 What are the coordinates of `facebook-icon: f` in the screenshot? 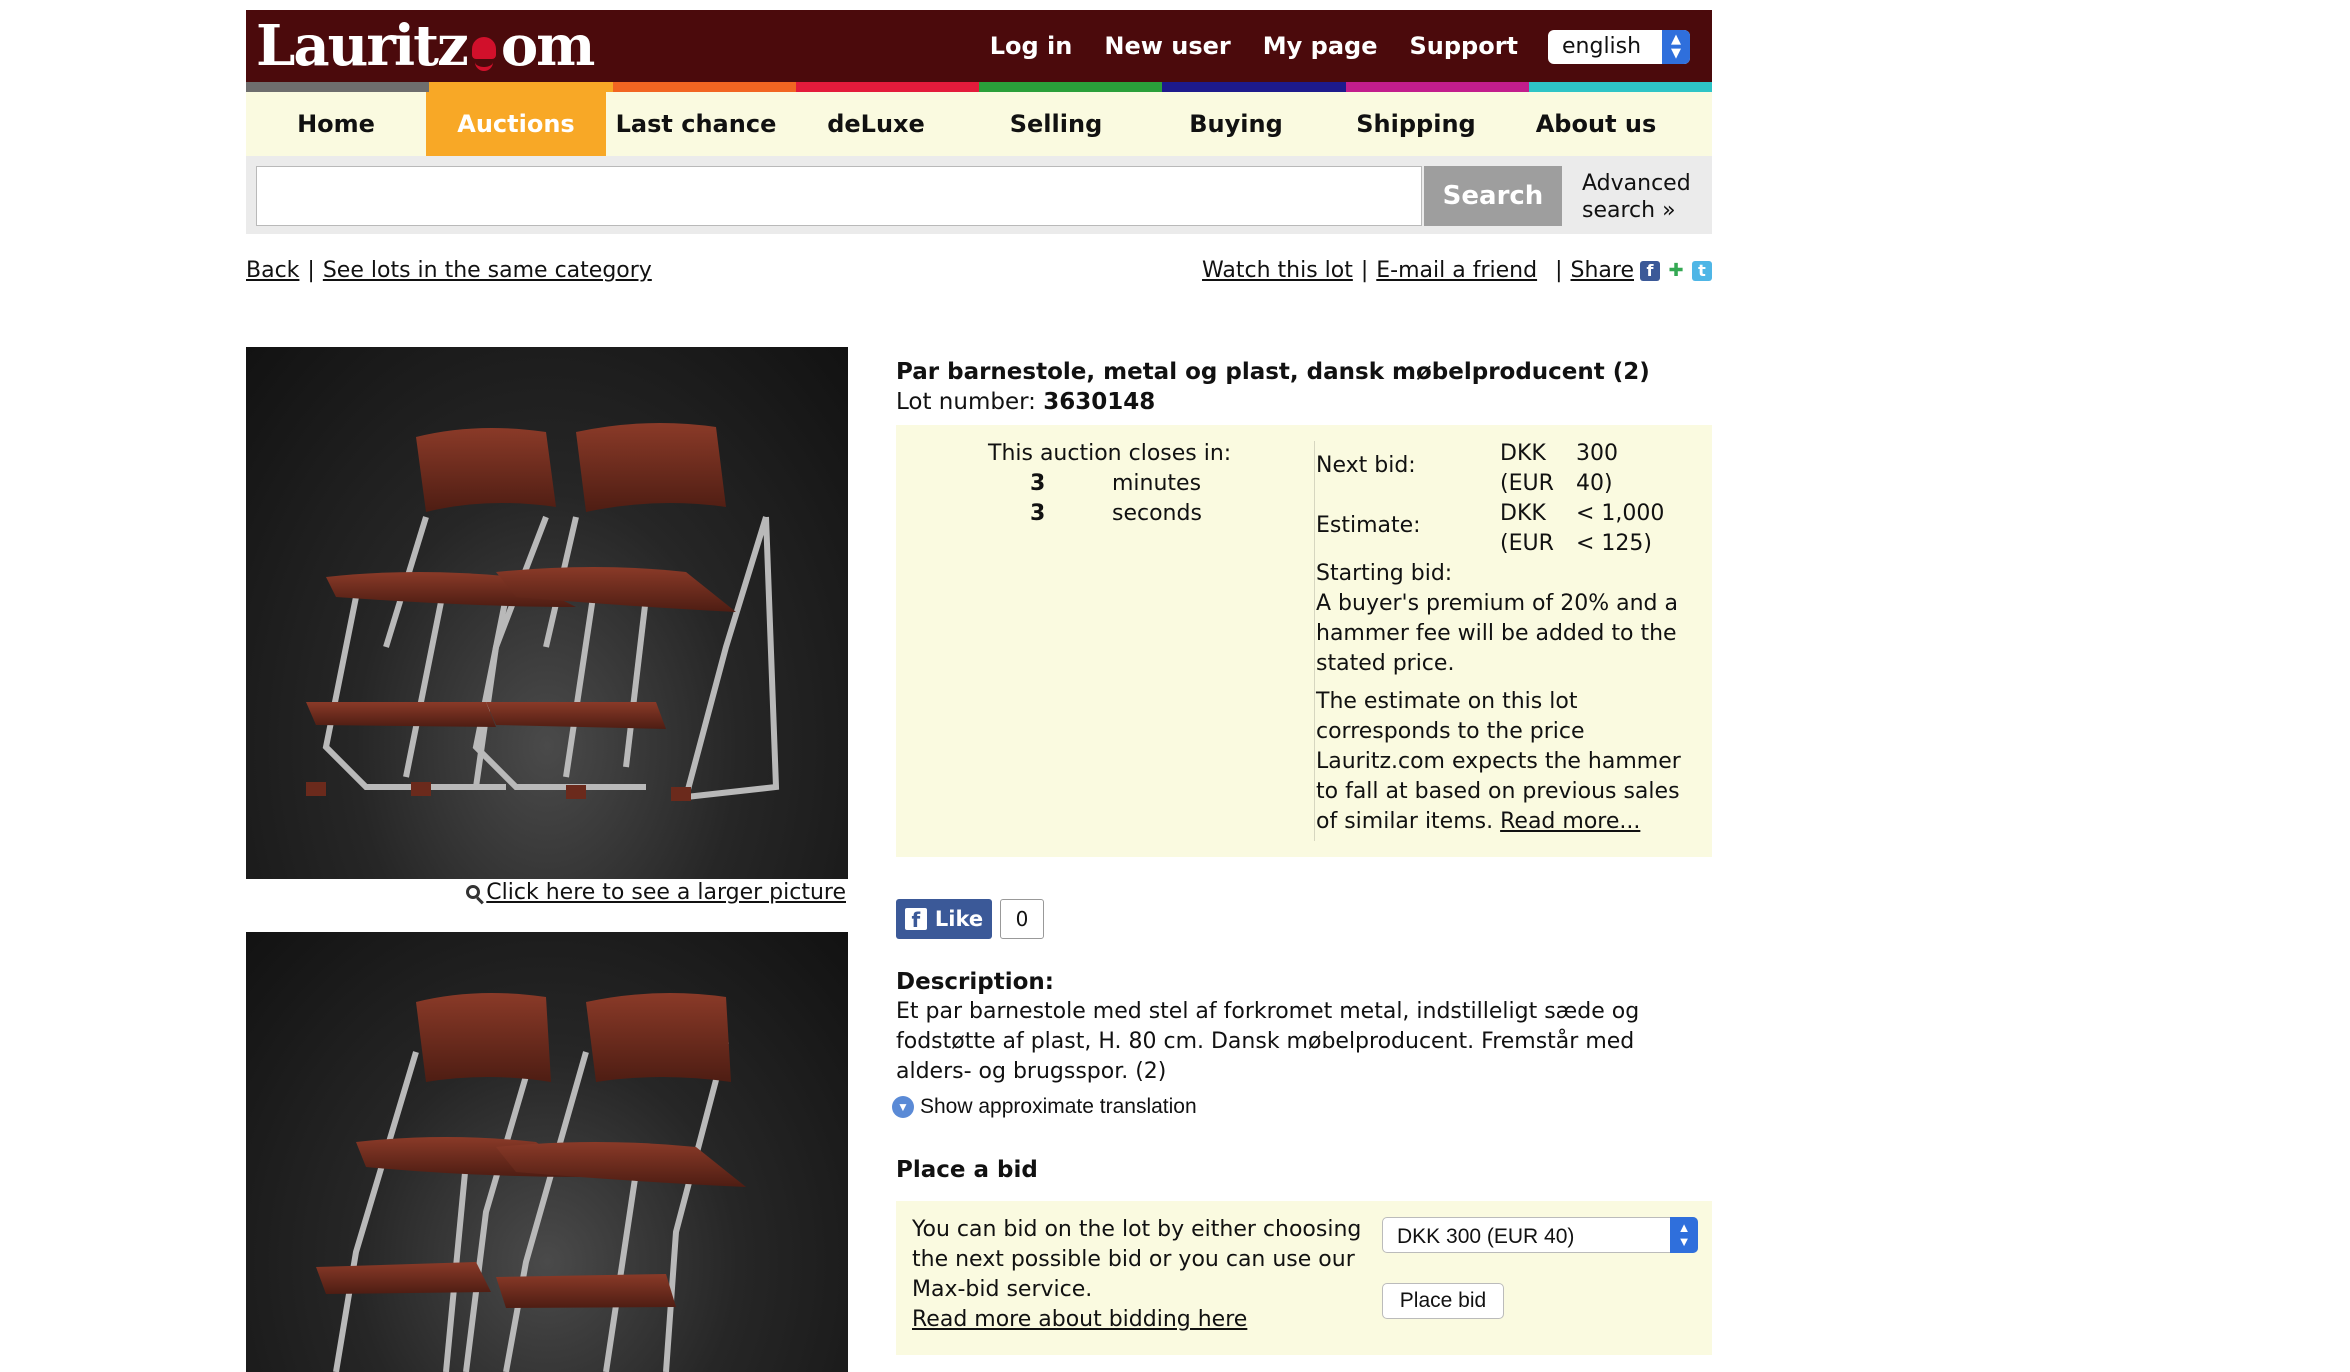 It's located at (915, 920).